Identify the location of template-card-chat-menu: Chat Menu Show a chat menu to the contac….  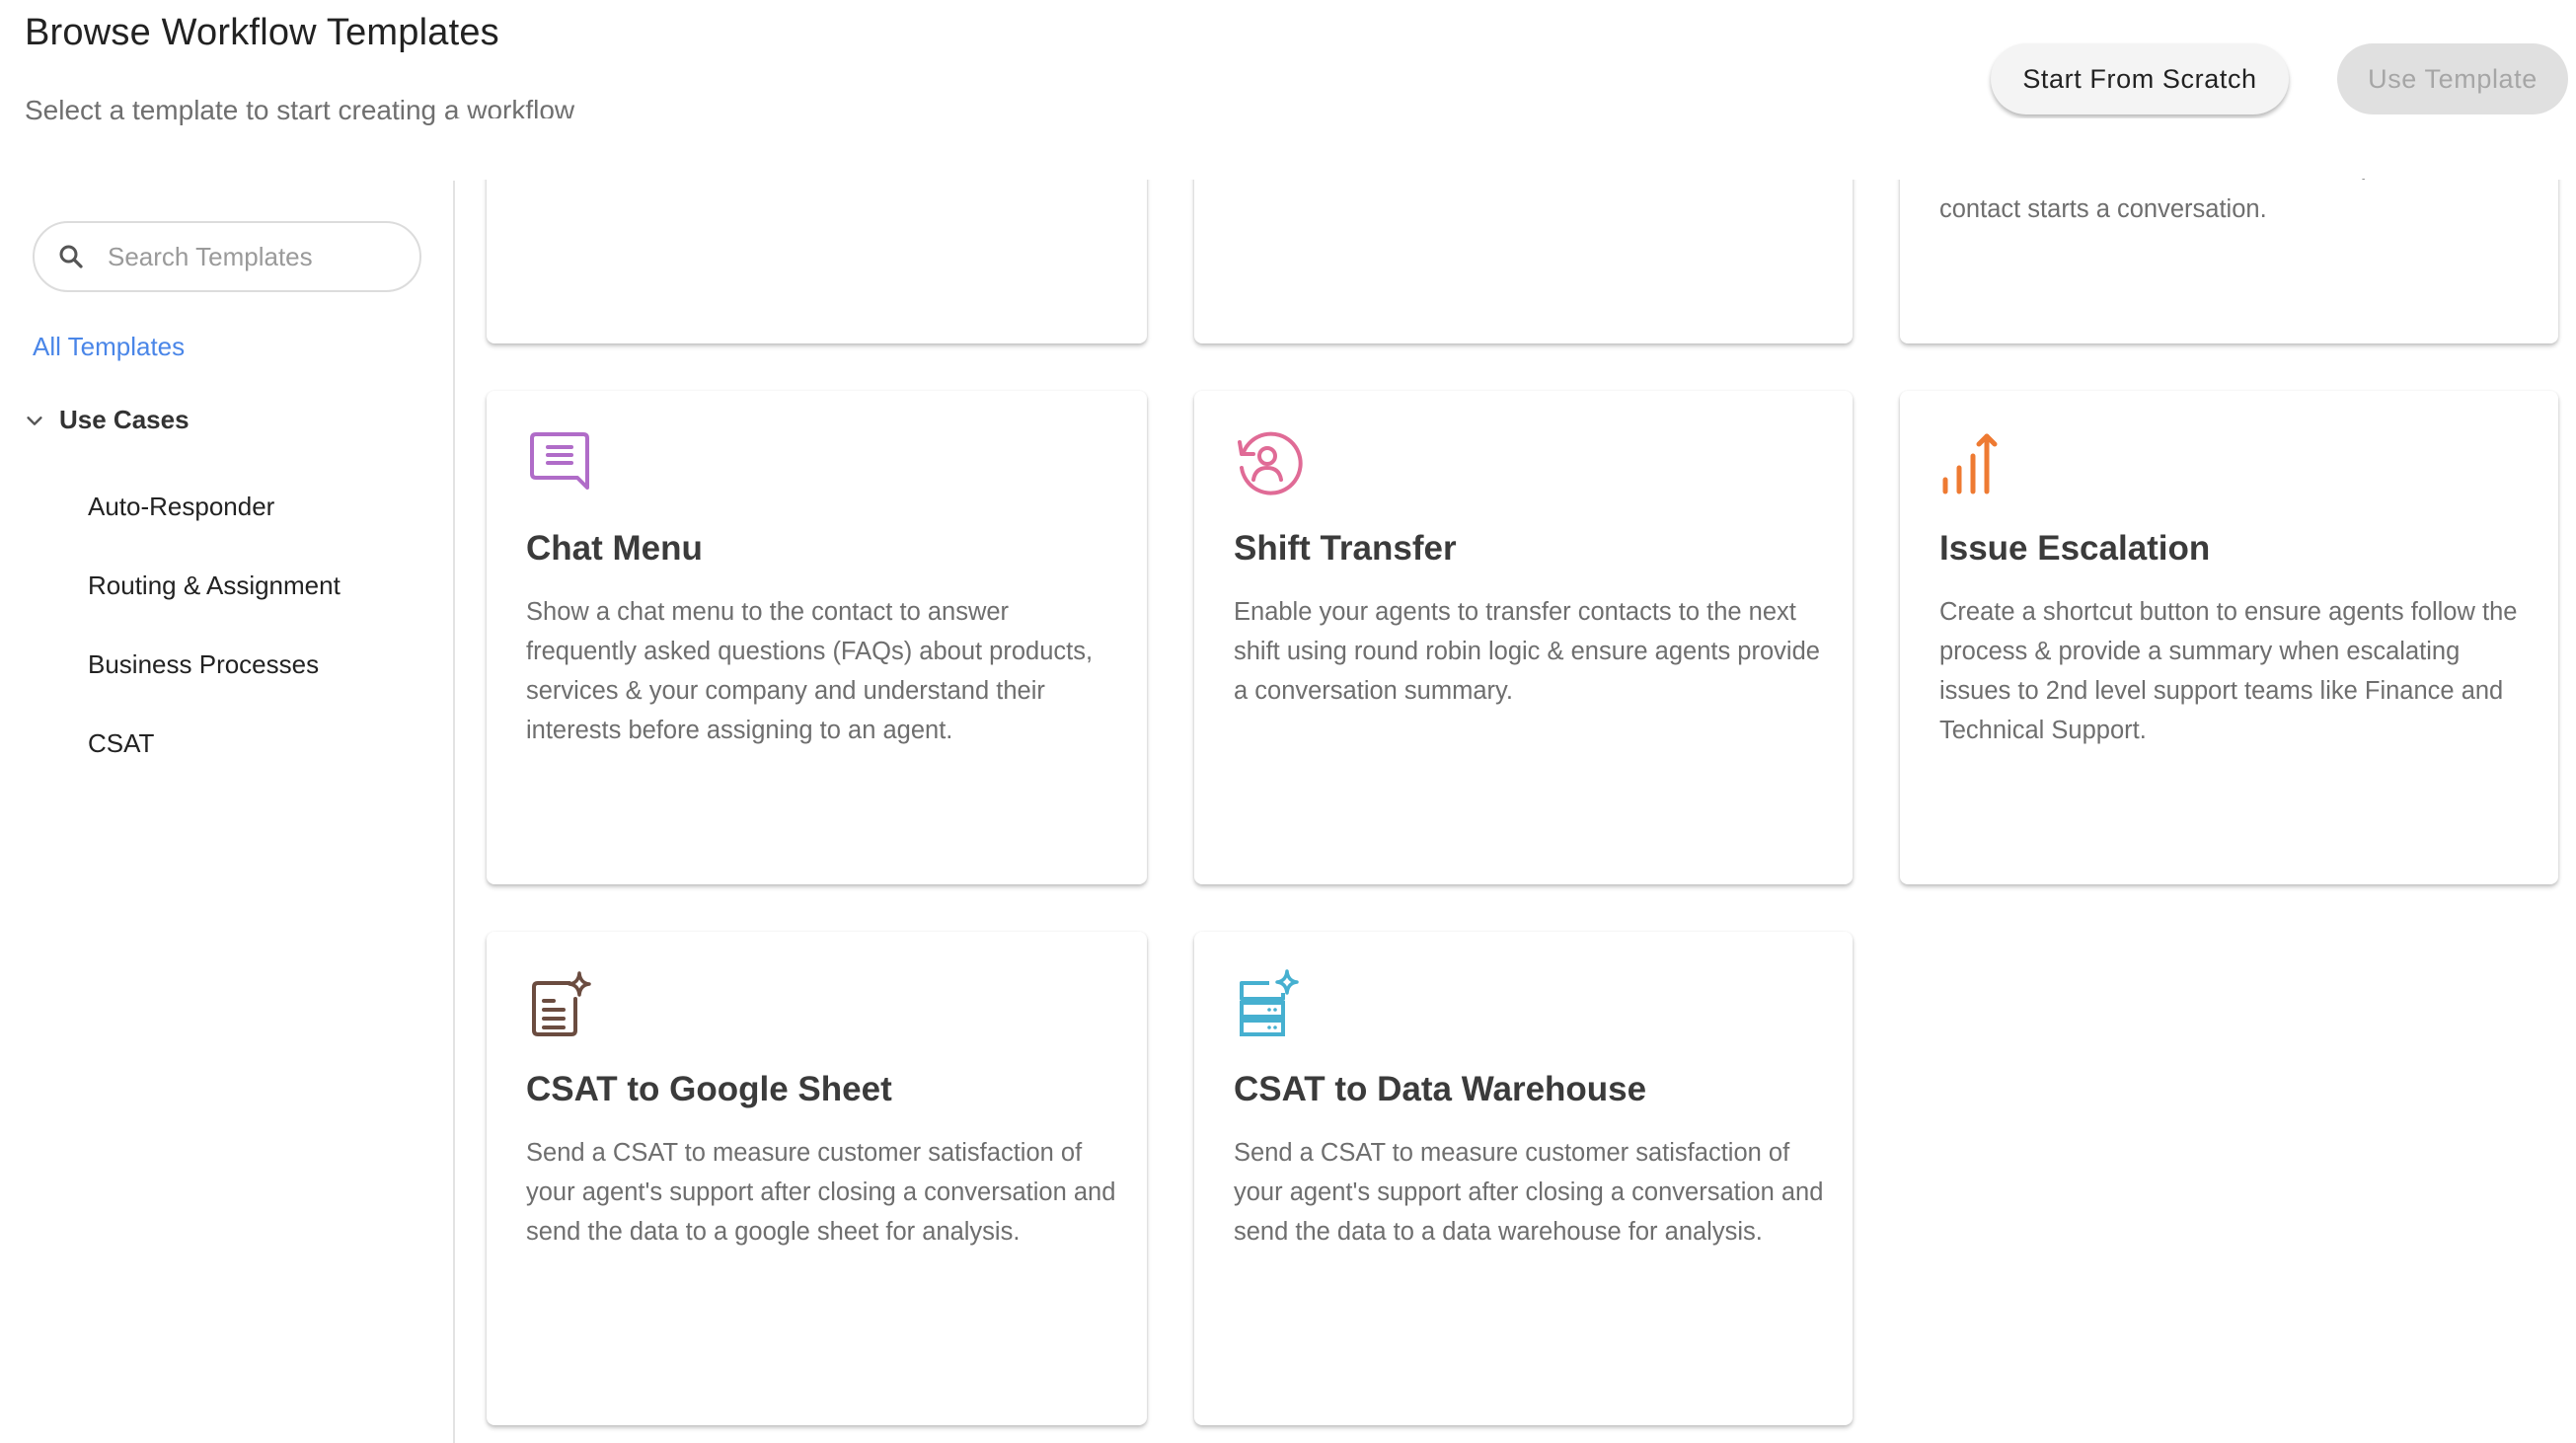
(817, 638).